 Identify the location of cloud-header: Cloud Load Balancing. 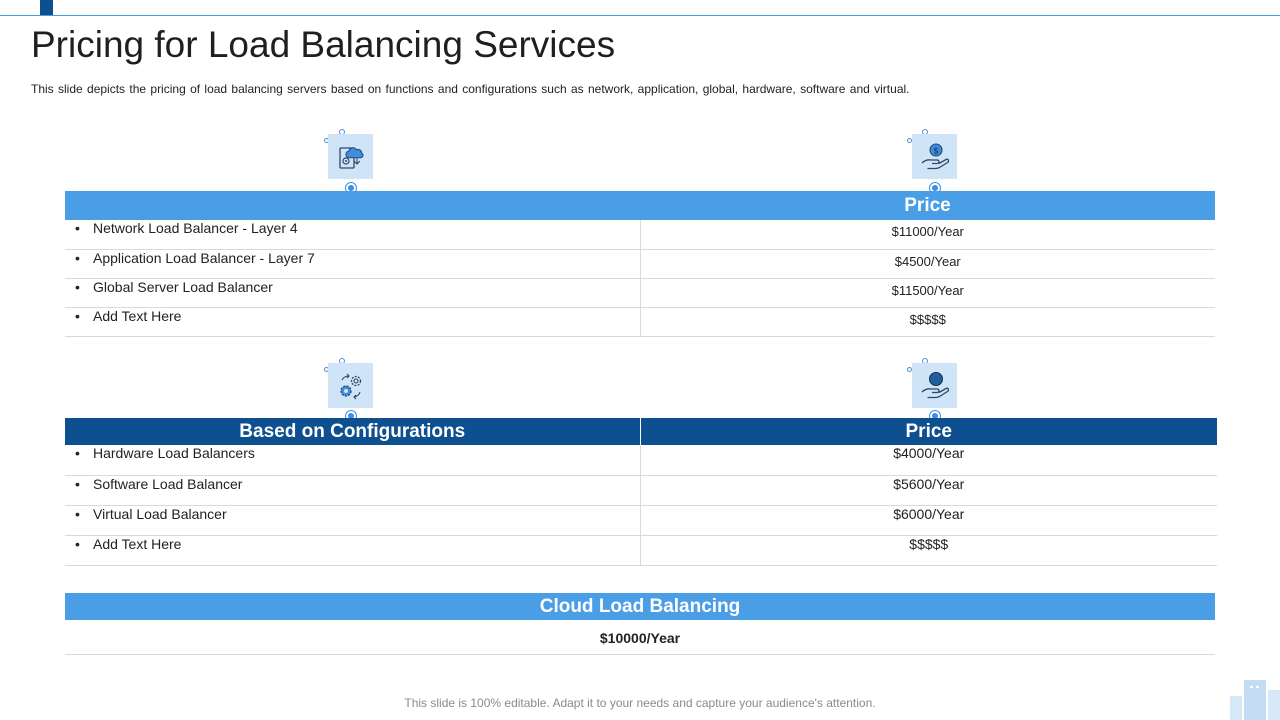
(640, 606).